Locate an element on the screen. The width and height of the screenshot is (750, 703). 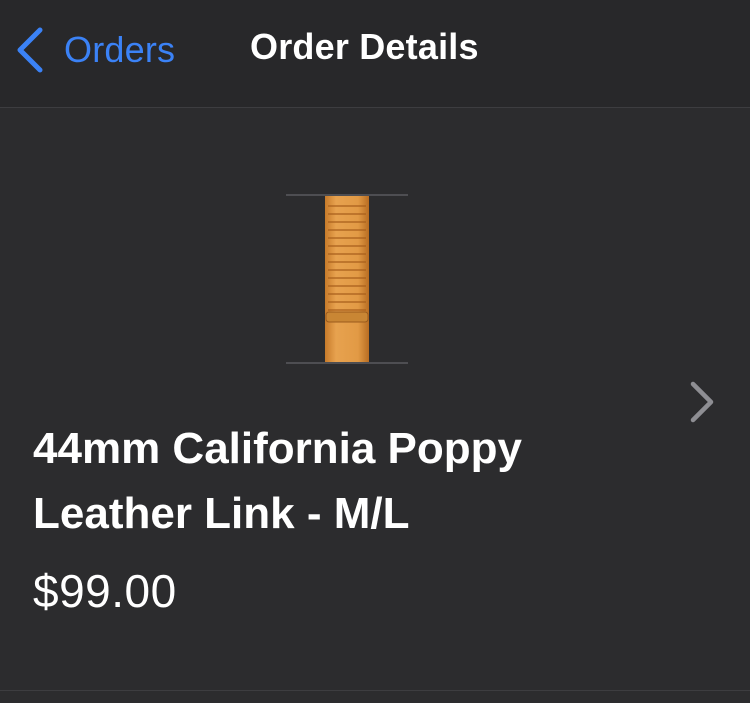
back-button: Orders is located at coordinates (94, 50).